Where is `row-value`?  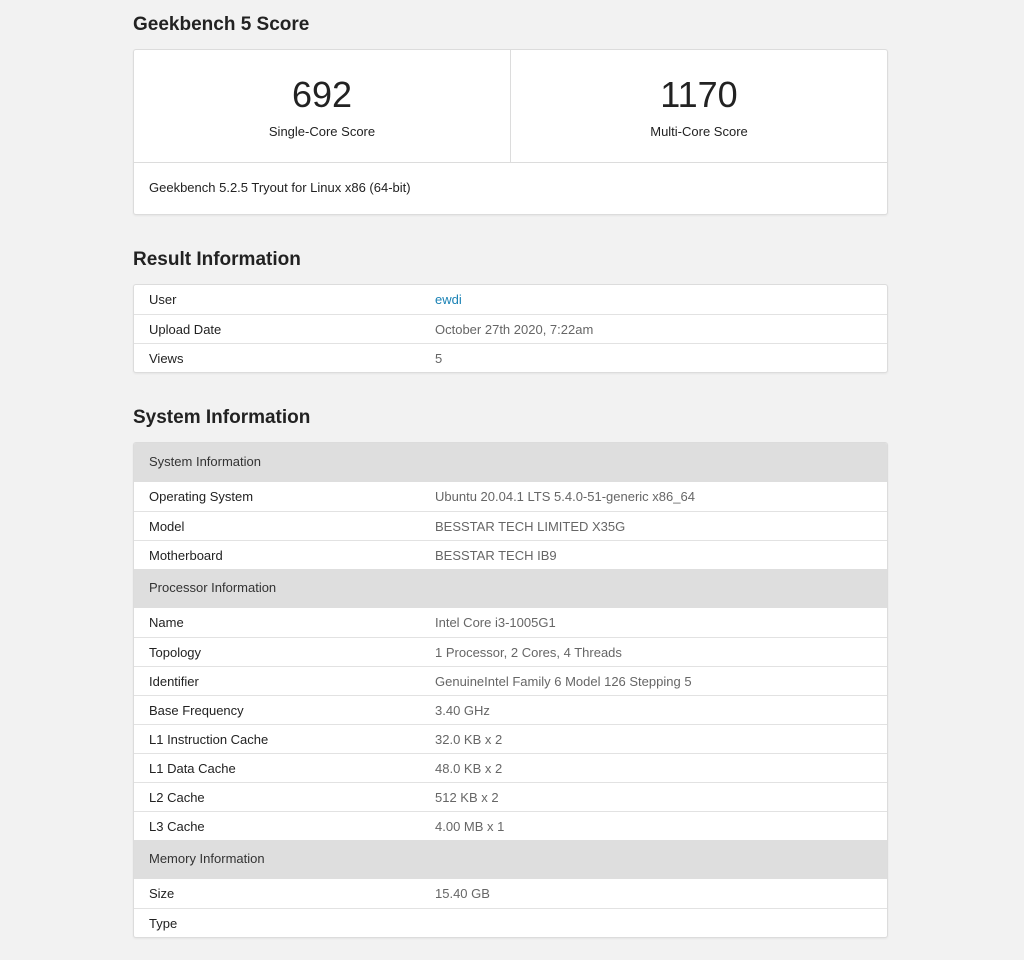 row-value is located at coordinates (661, 923).